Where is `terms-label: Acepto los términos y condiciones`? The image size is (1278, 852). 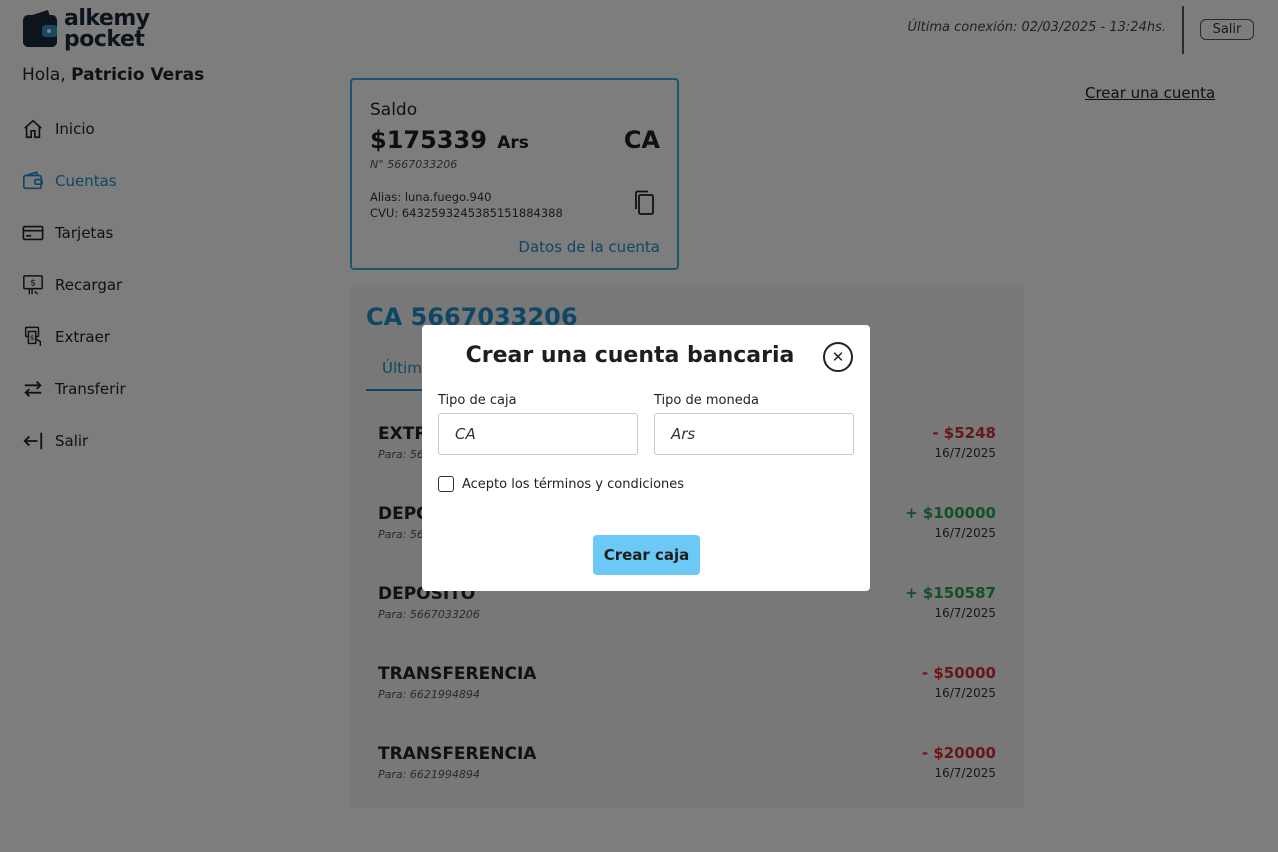
terms-label: Acepto los términos y condiciones is located at coordinates (573, 484).